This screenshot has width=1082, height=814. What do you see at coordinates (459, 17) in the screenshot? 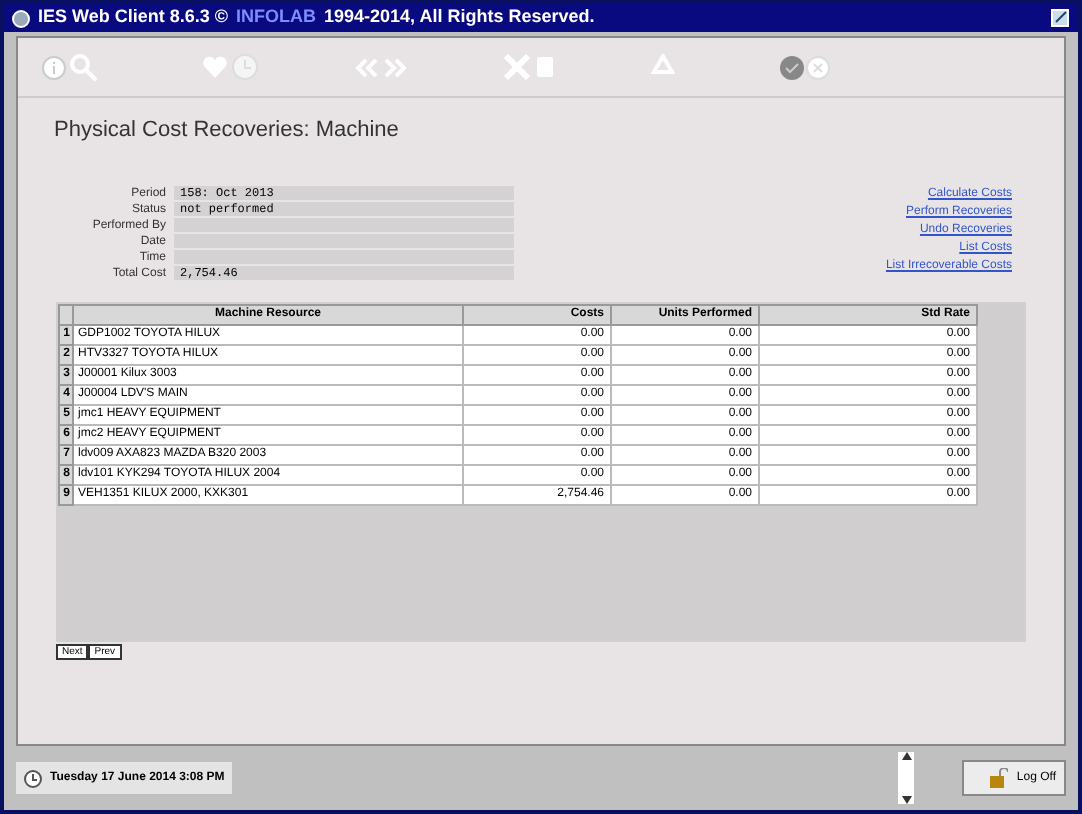
I see `copyright-text: 1994-2014, All Rights Reserved.` at bounding box center [459, 17].